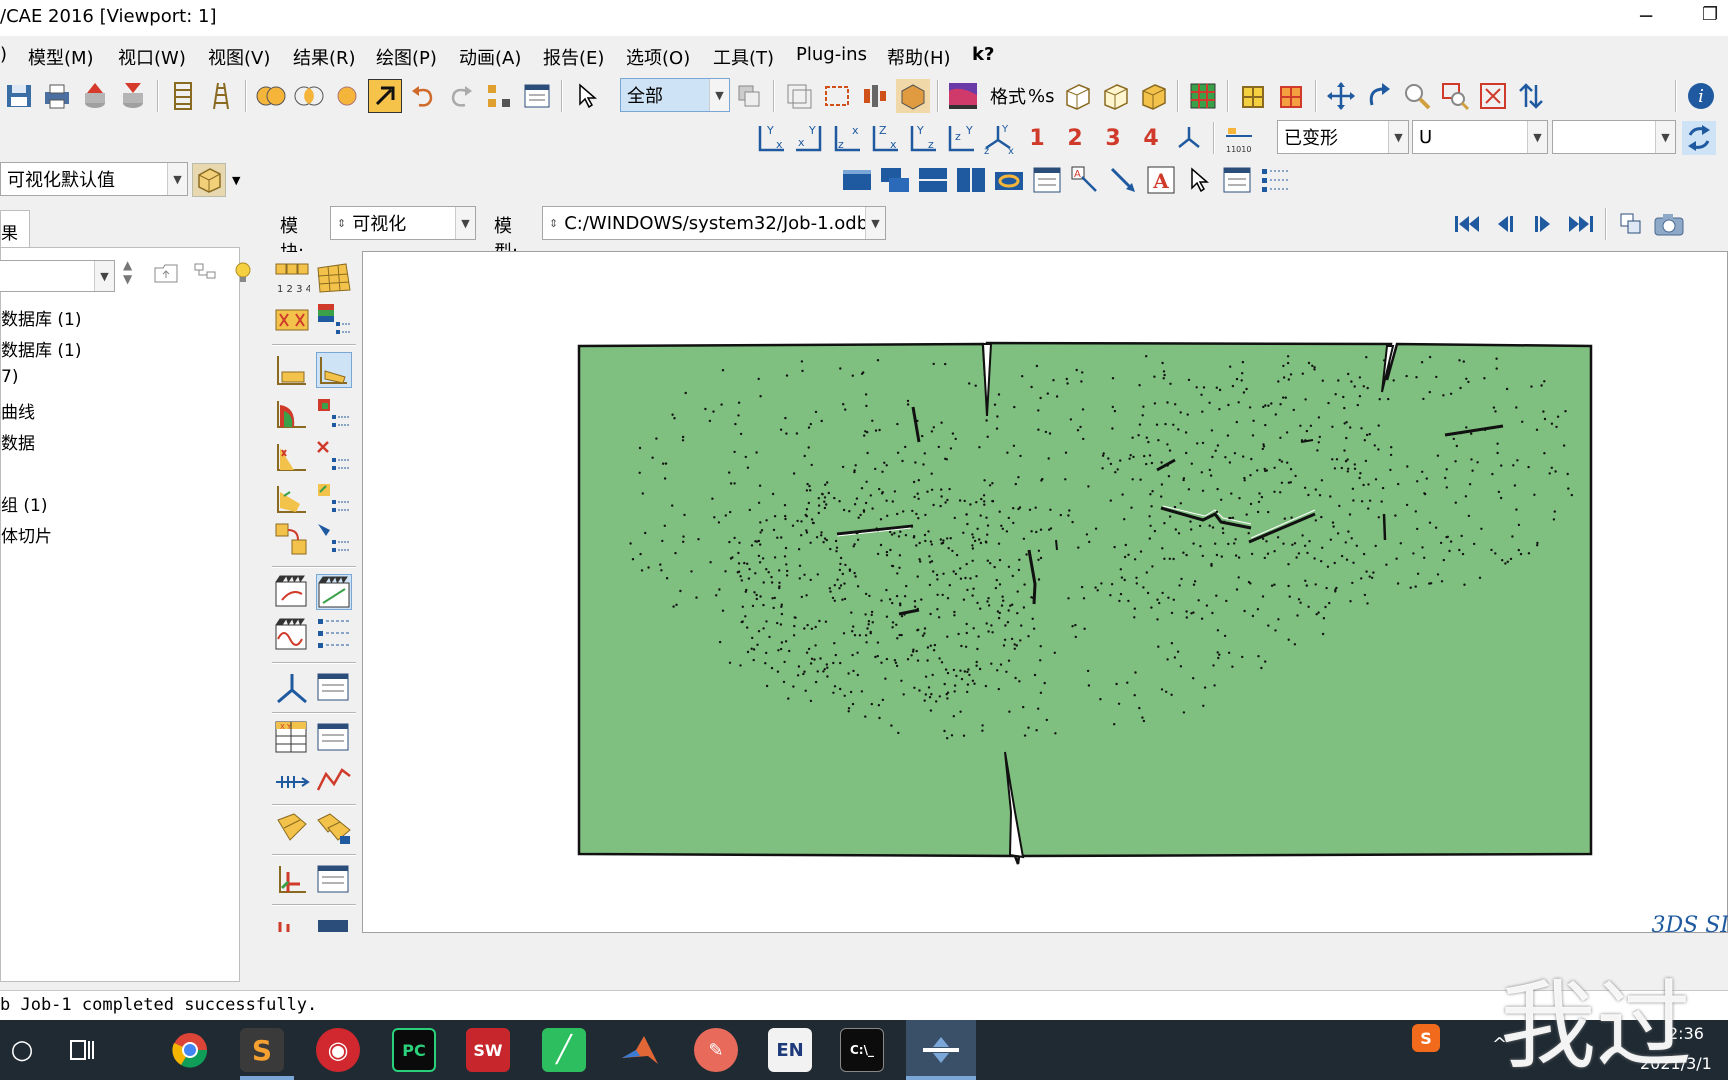 The height and width of the screenshot is (1080, 1728). What do you see at coordinates (292, 780) in the screenshot?
I see `create-path-icon` at bounding box center [292, 780].